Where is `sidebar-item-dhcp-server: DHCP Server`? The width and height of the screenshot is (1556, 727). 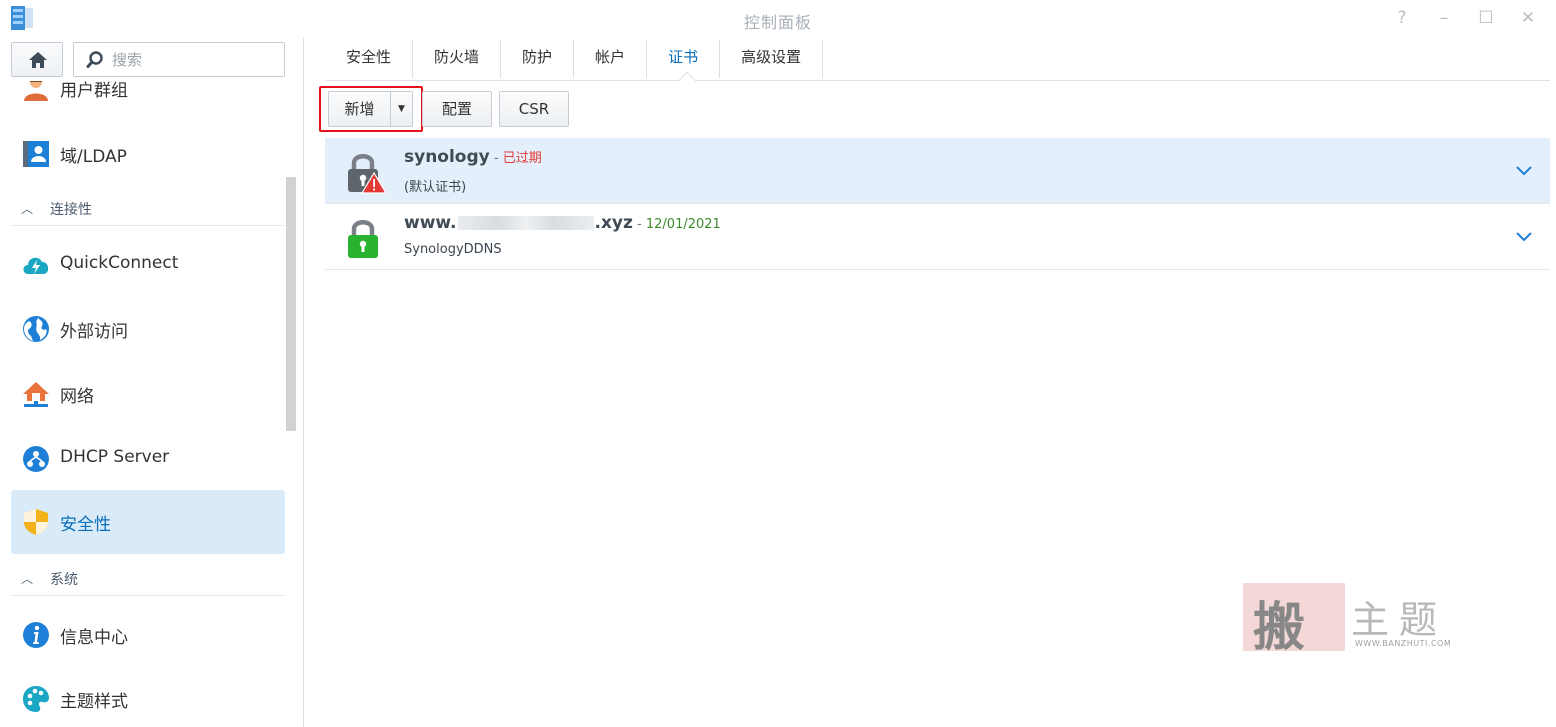
sidebar-item-dhcp-server: DHCP Server is located at coordinates (148, 459).